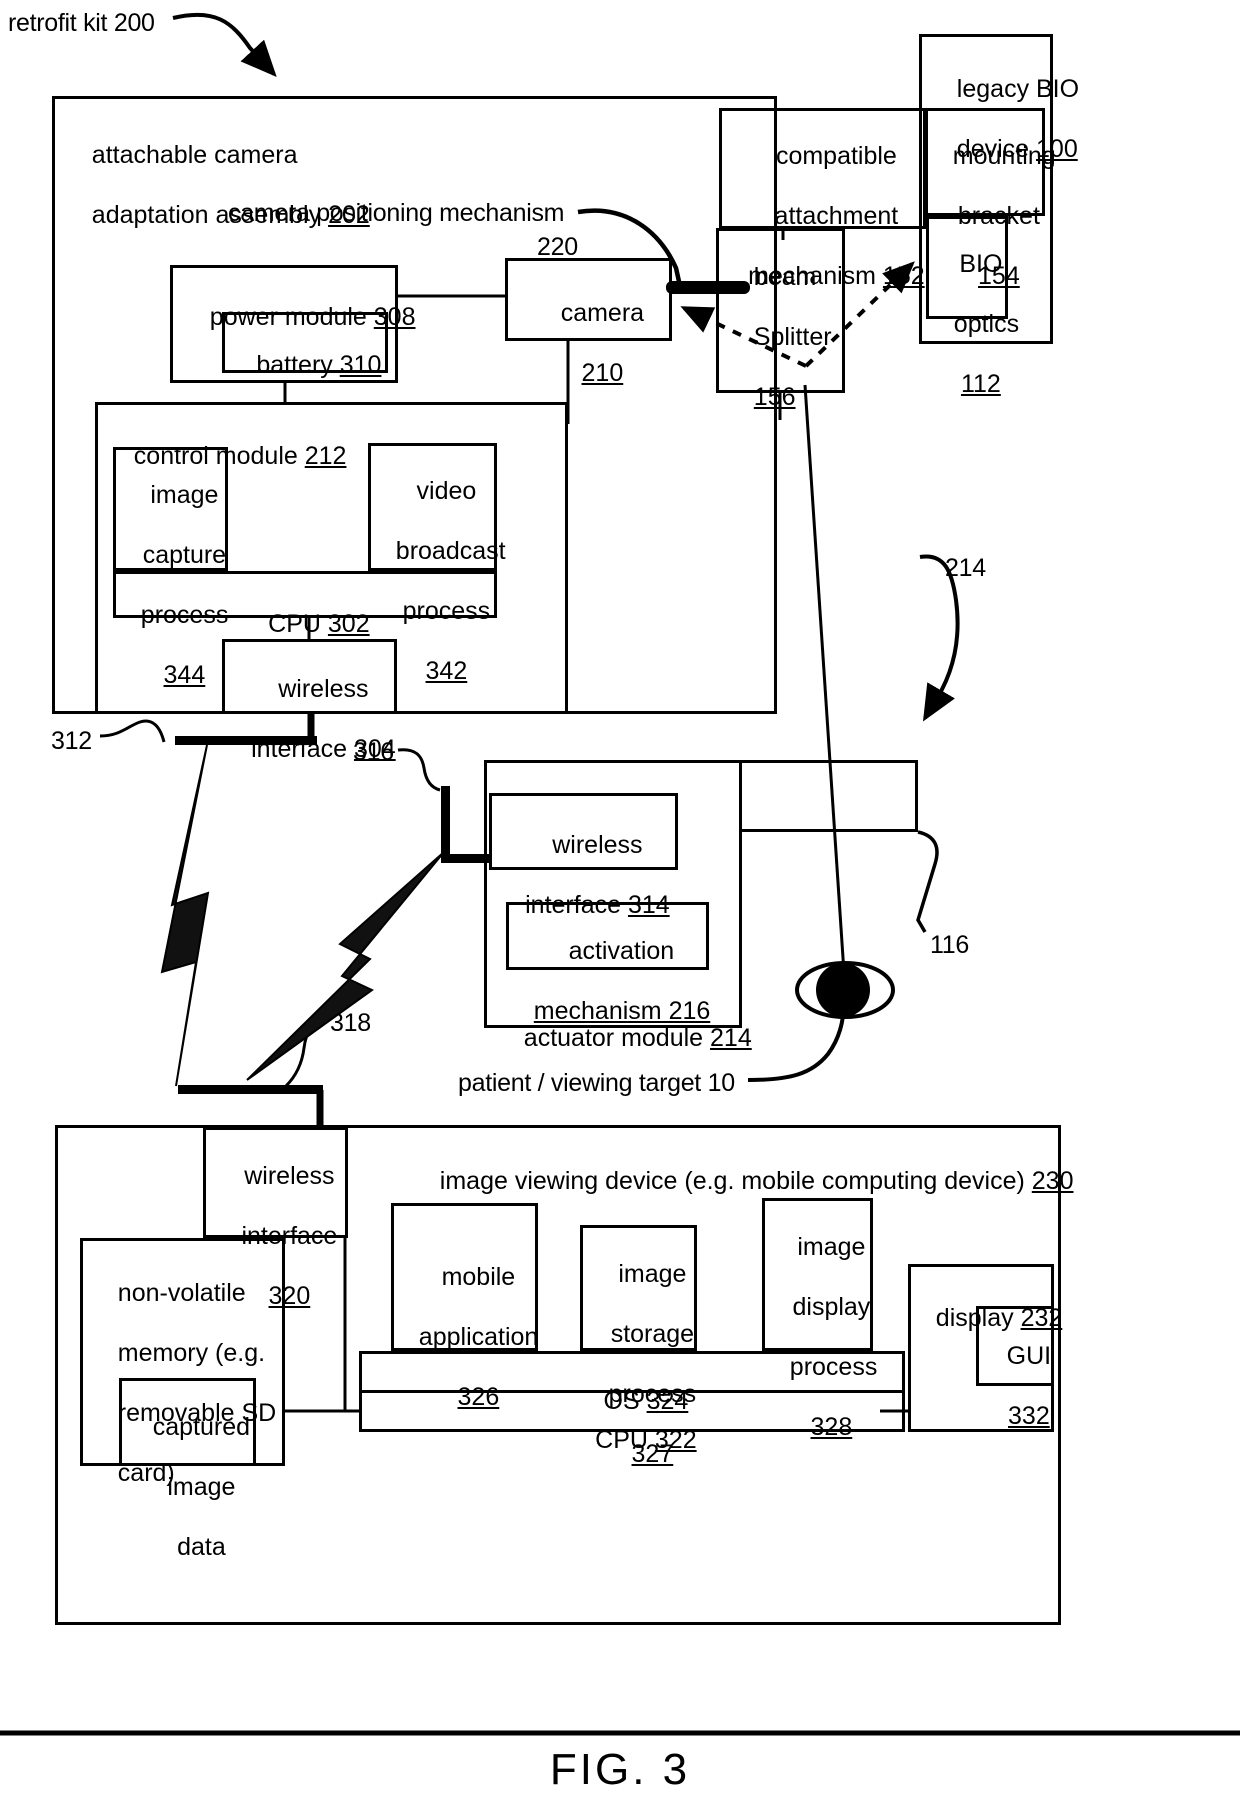  I want to click on bo-line1: BIO, so click(981, 264).